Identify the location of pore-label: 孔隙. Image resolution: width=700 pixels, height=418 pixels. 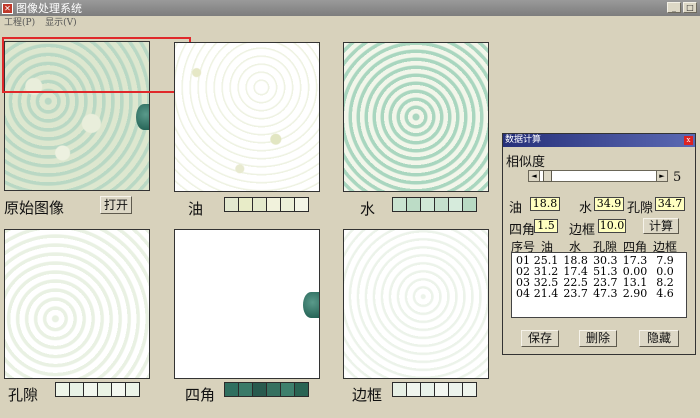
(23, 395).